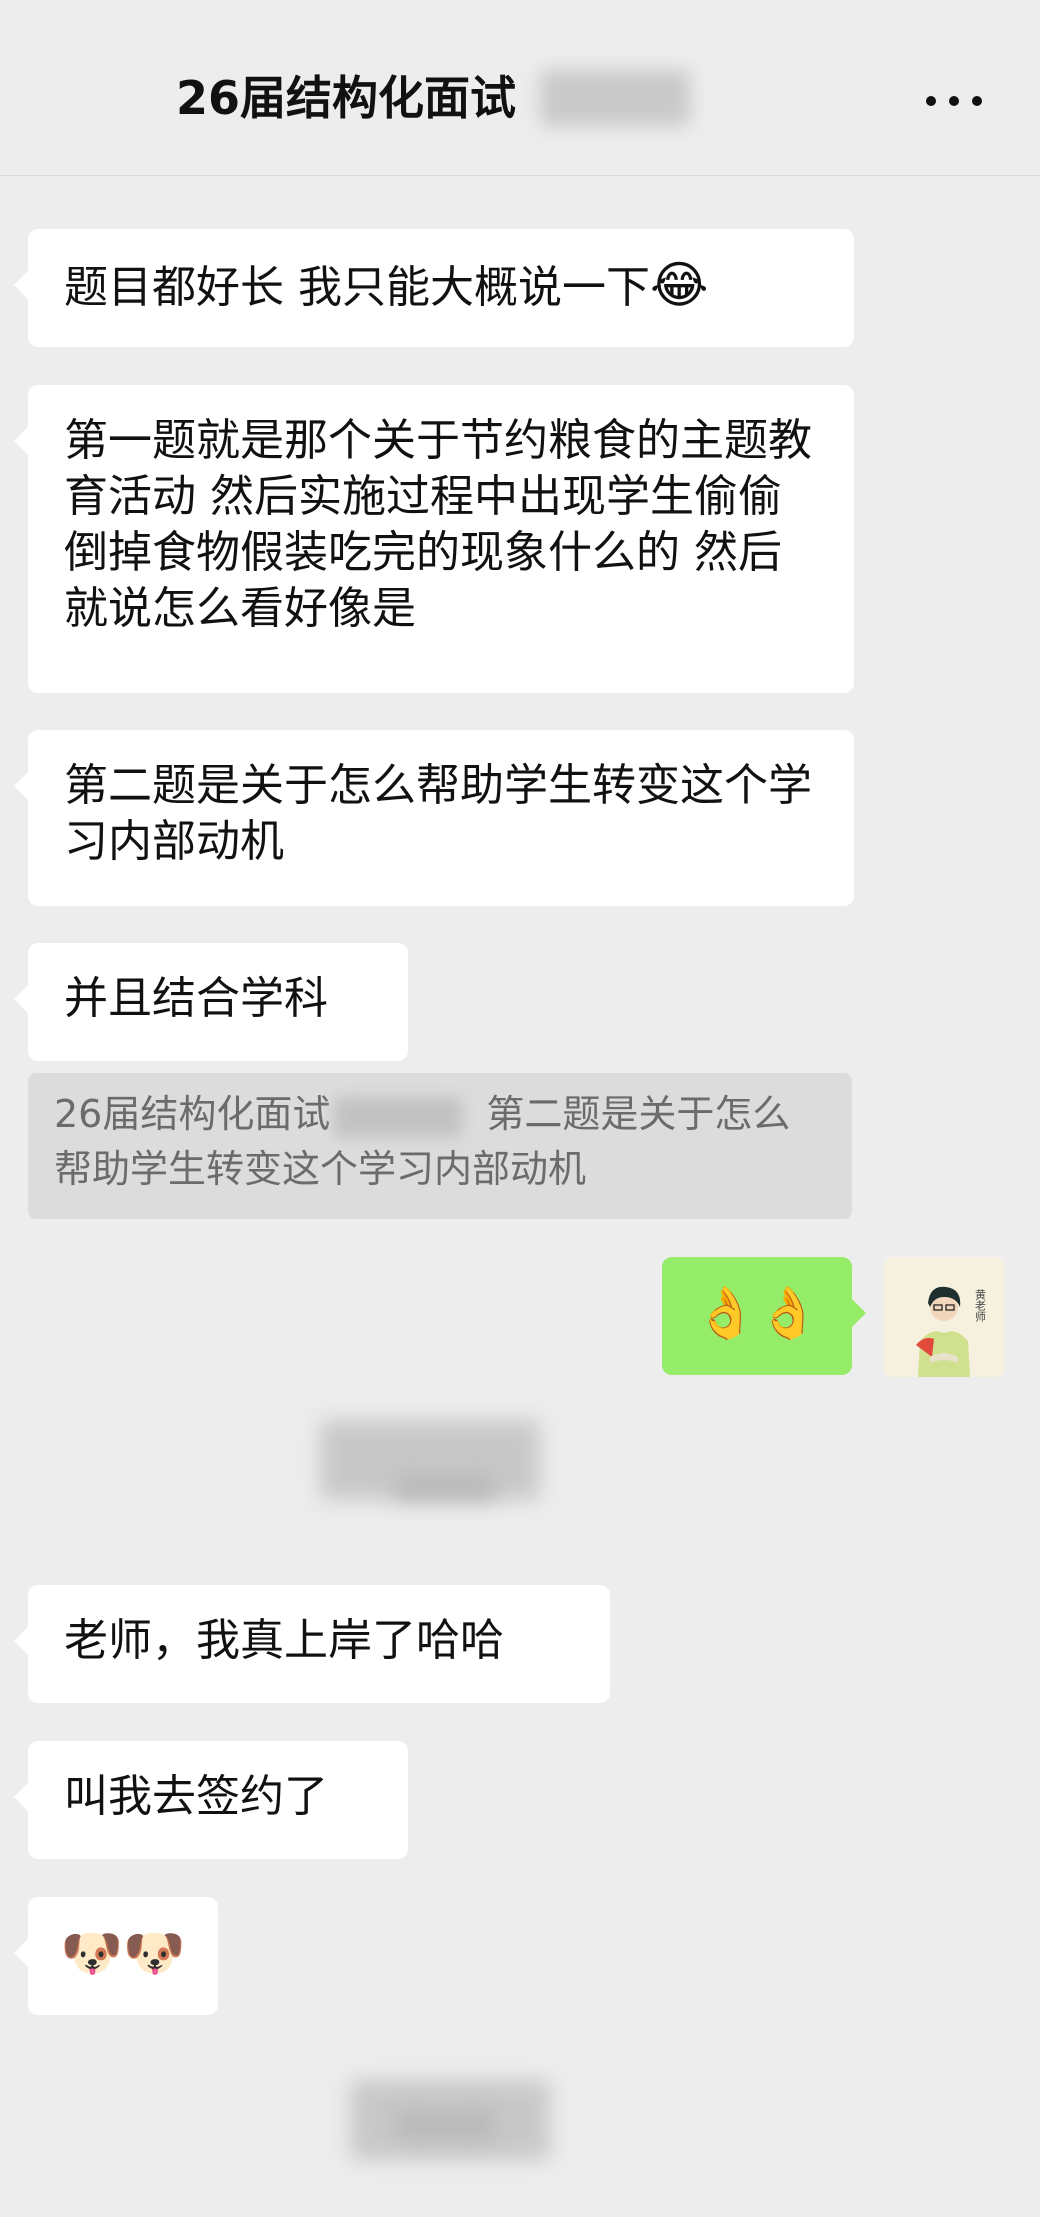 The image size is (1040, 2217). Describe the element at coordinates (398, 1116) in the screenshot. I see `blurred-sender-suffix` at that location.